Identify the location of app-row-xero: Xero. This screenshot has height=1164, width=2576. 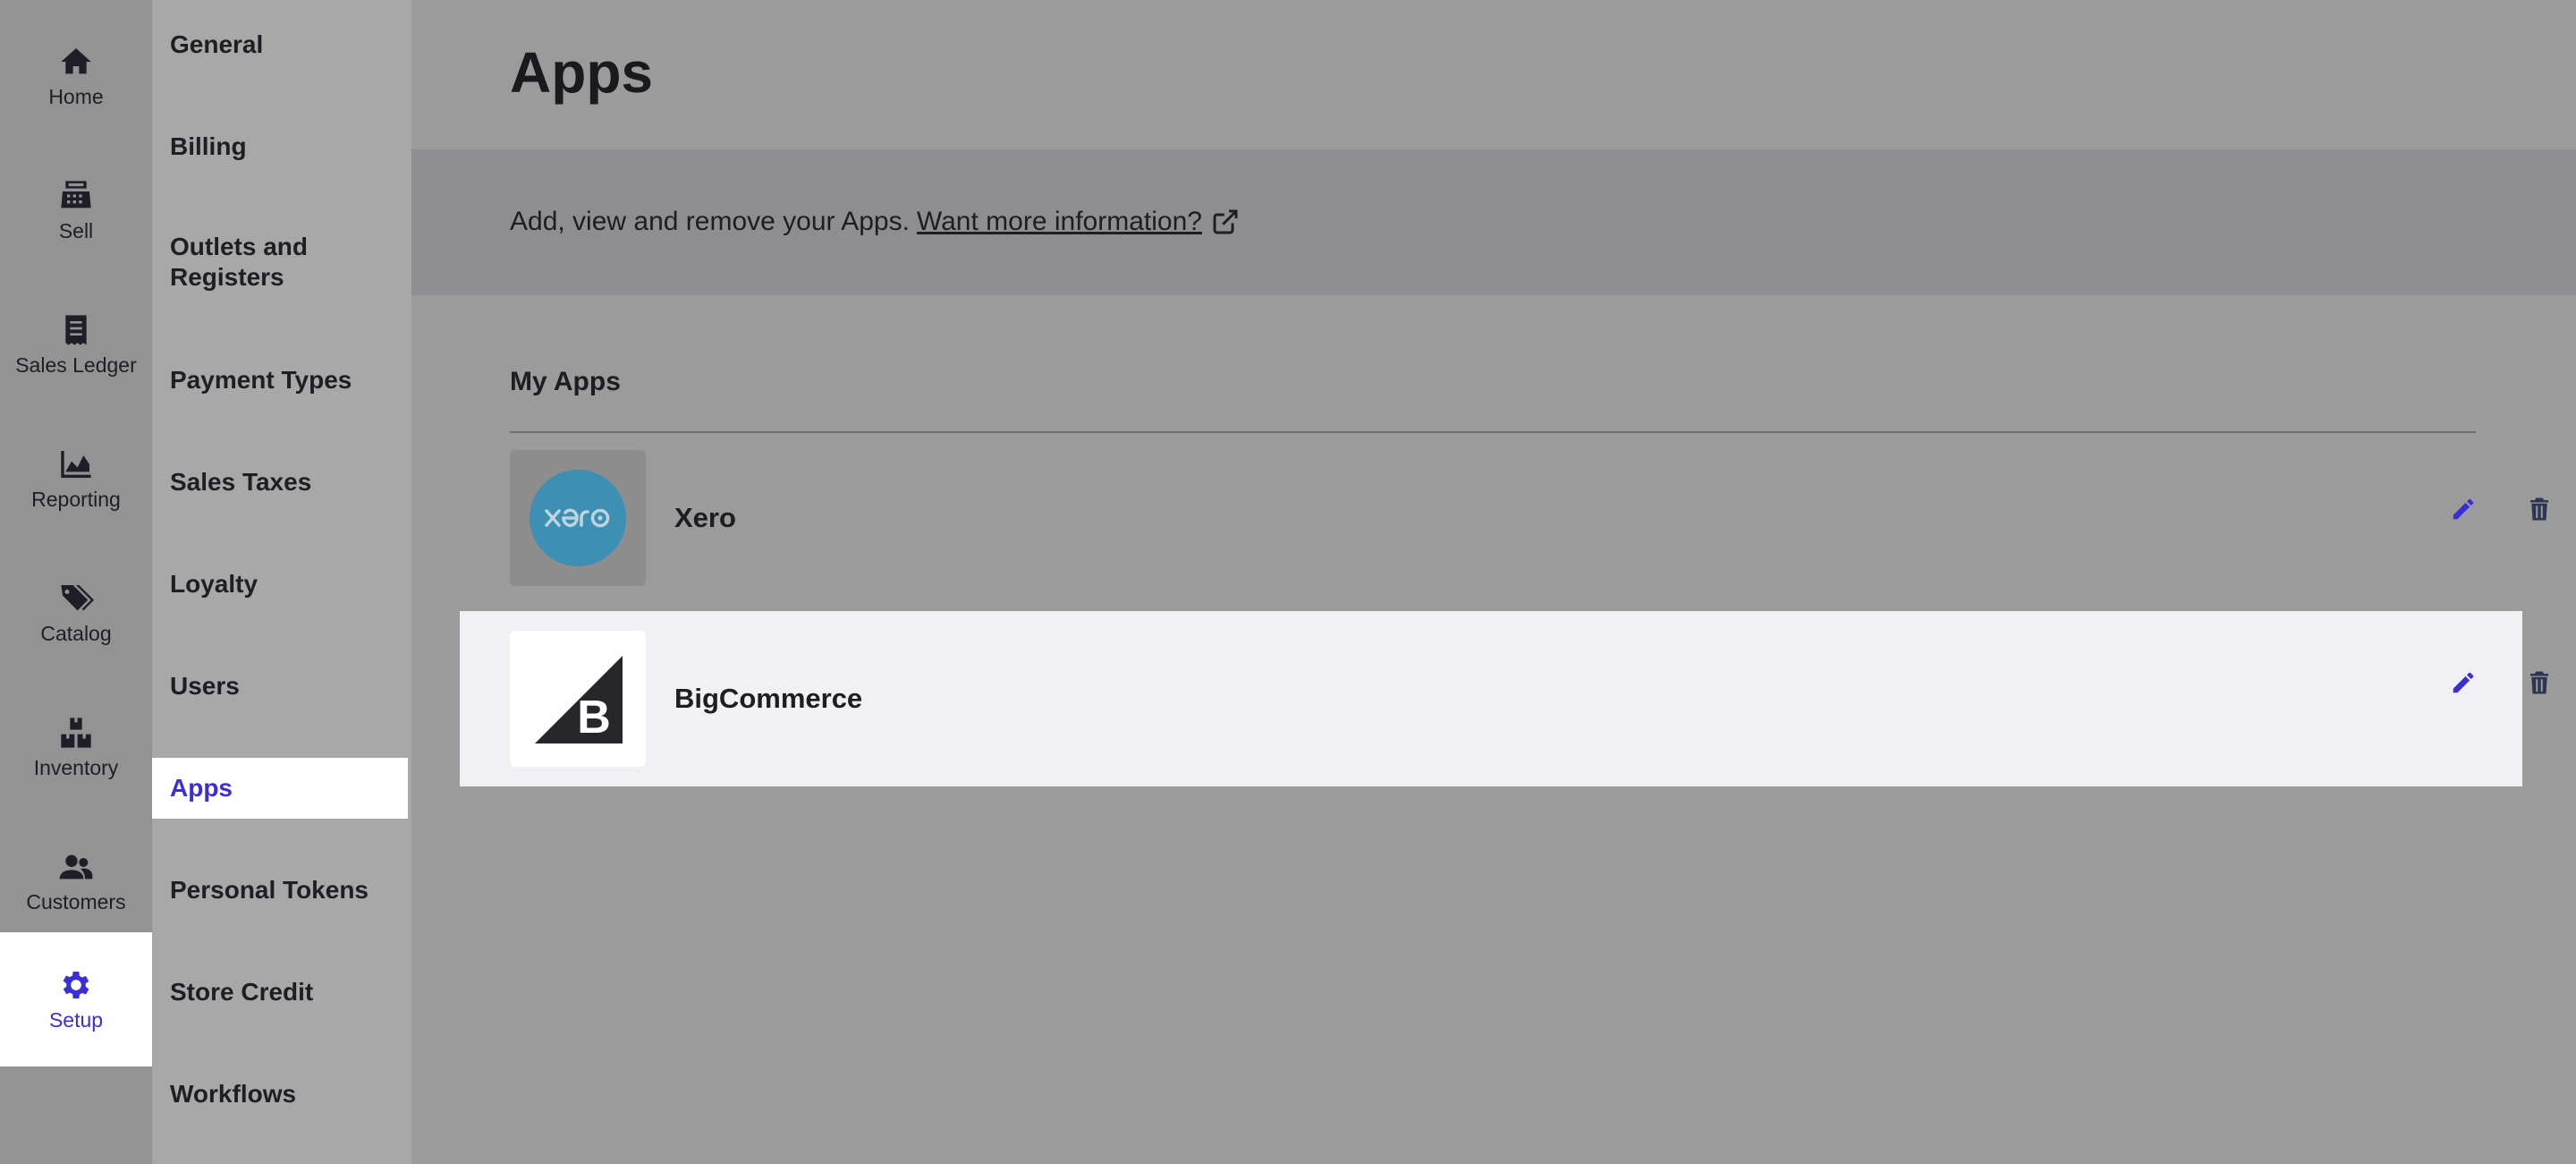
(1529, 518).